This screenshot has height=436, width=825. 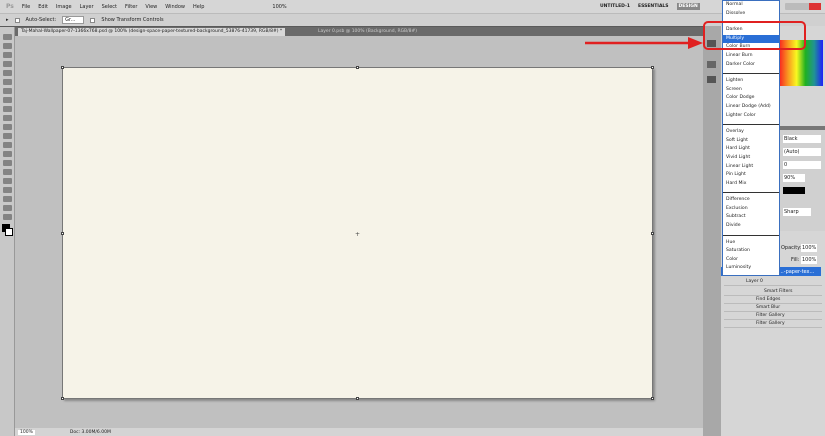 I want to click on filter-row: Smart Blur, so click(x=773, y=308).